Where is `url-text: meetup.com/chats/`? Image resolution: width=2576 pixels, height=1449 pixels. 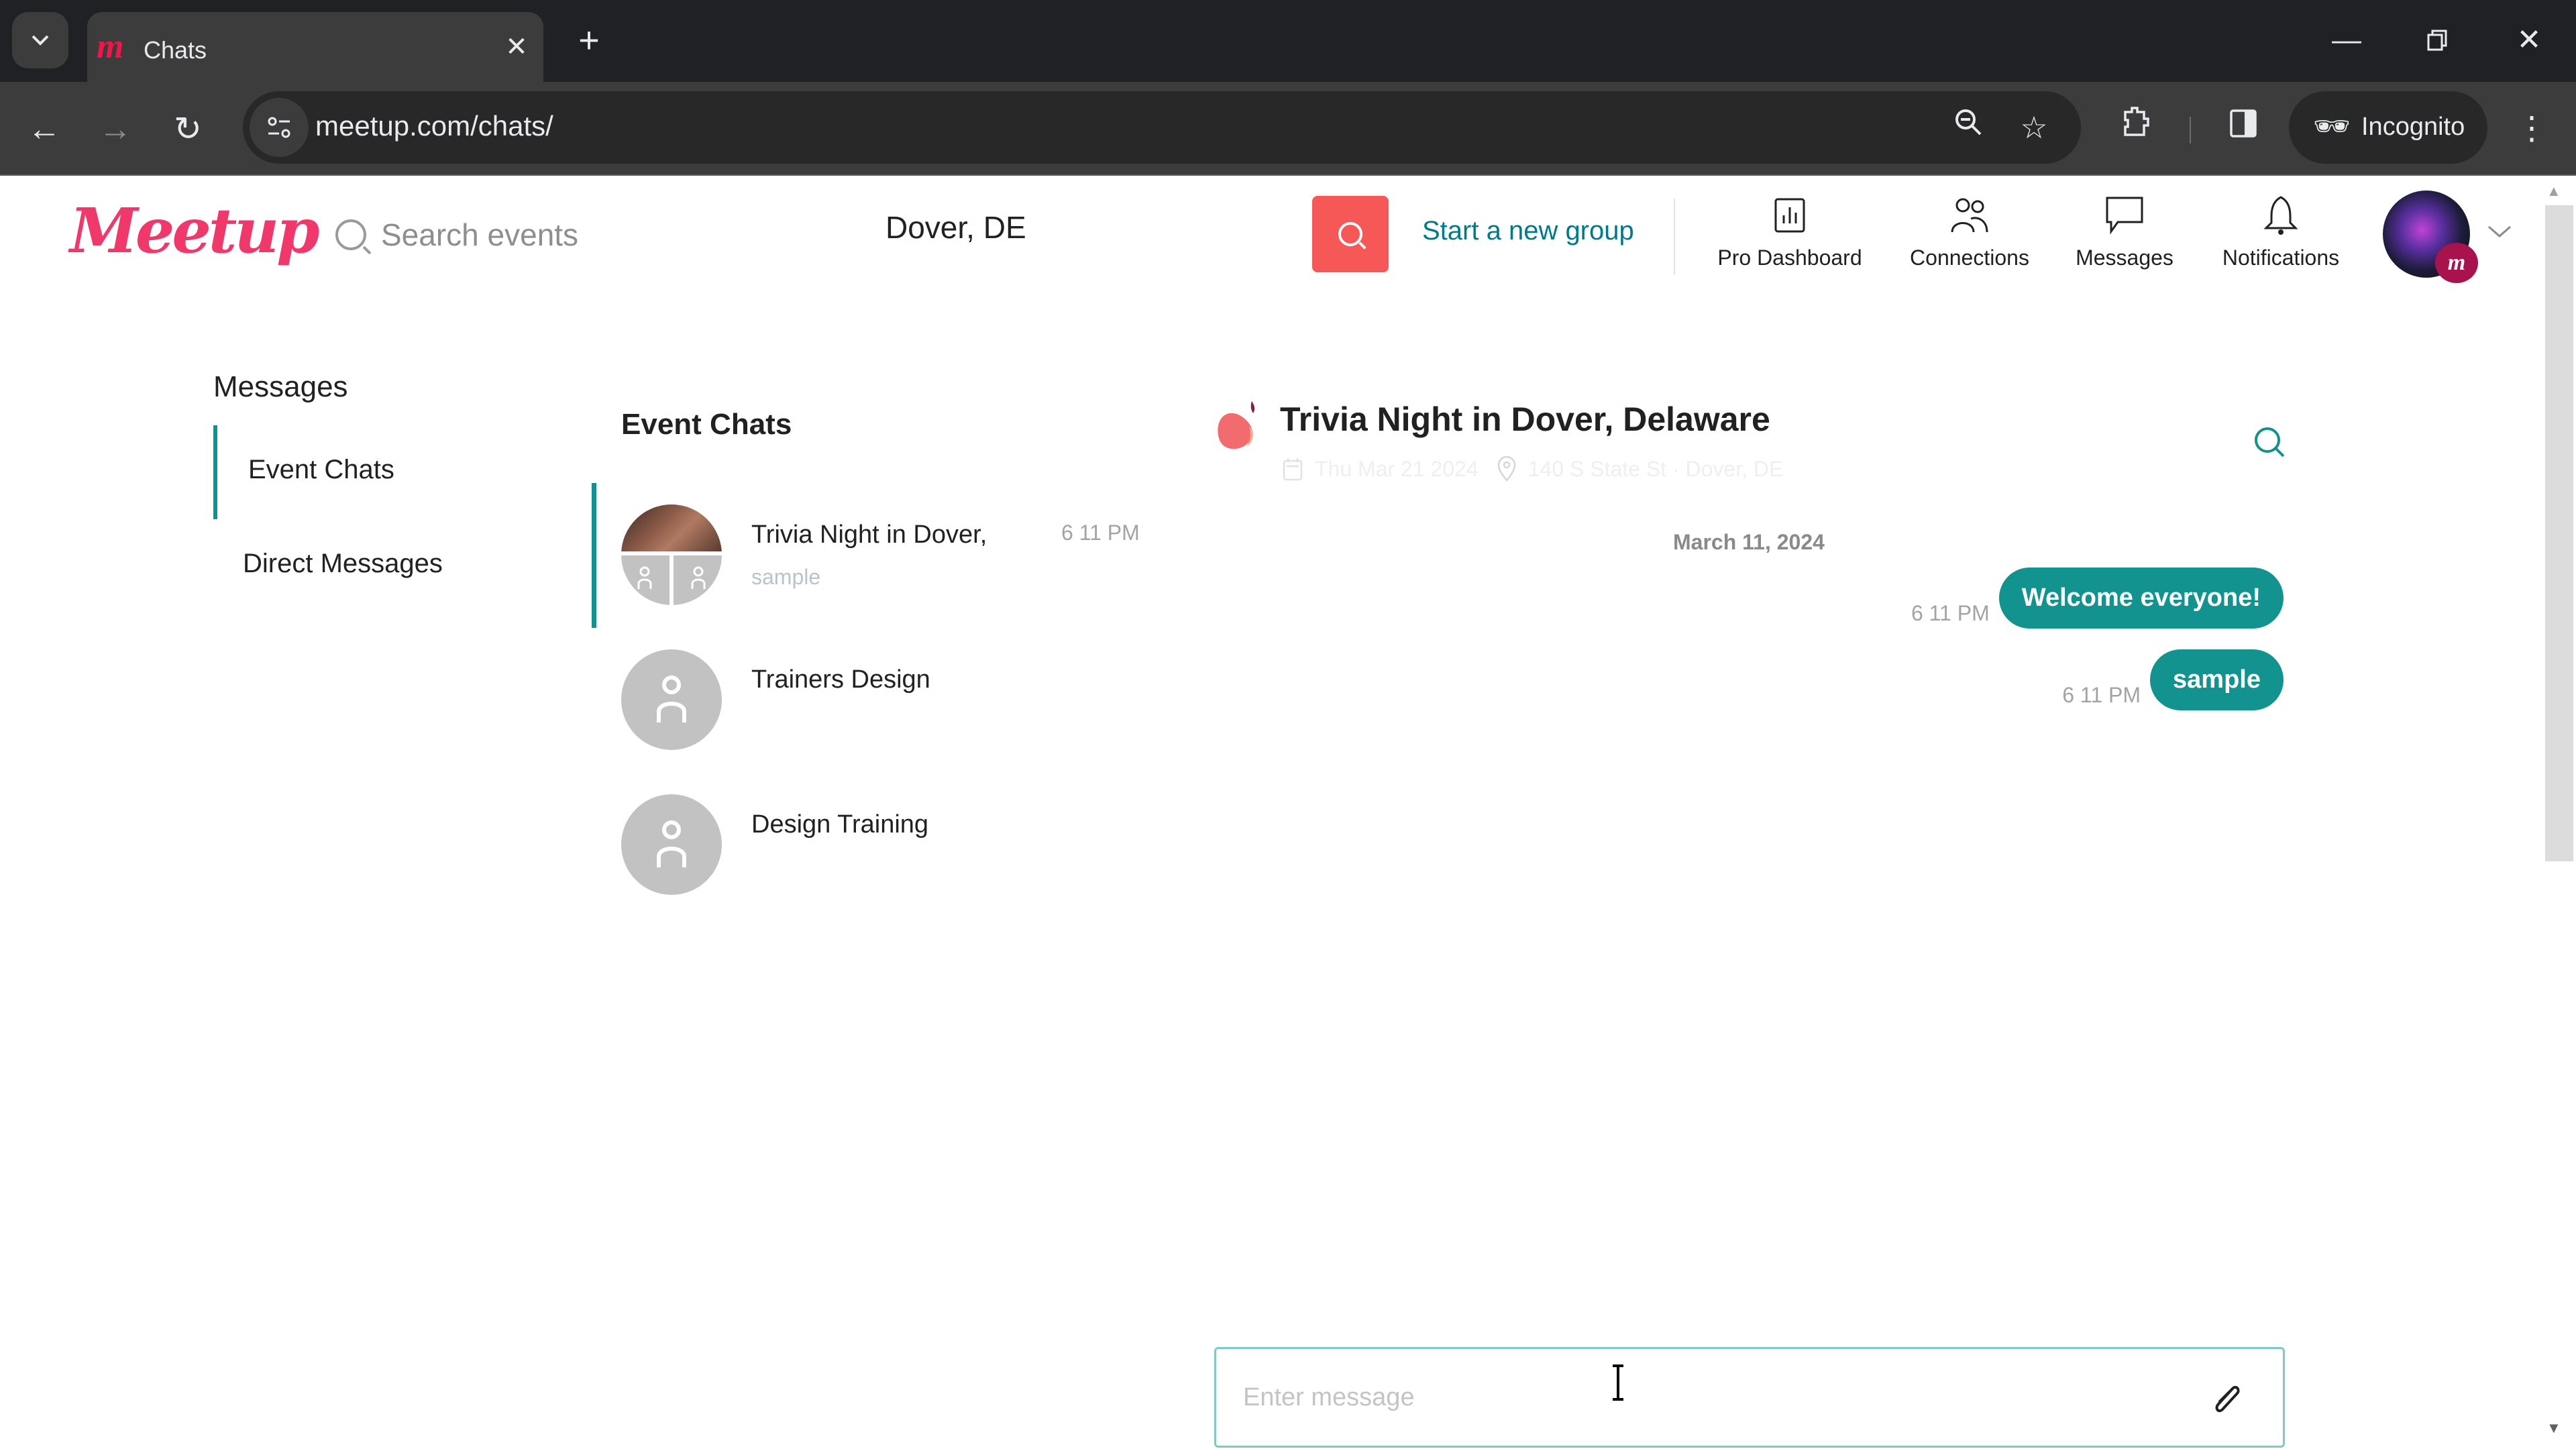
url-text: meetup.com/chats/ is located at coordinates (434, 126).